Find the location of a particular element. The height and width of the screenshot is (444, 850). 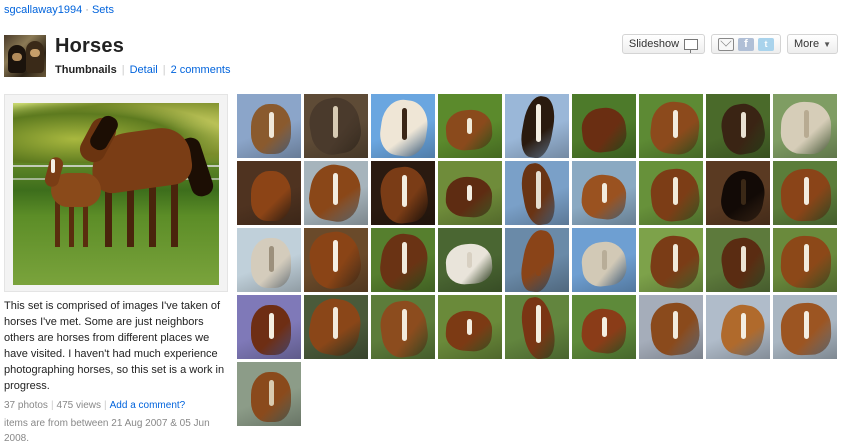

share-buttons: f t is located at coordinates (746, 44).